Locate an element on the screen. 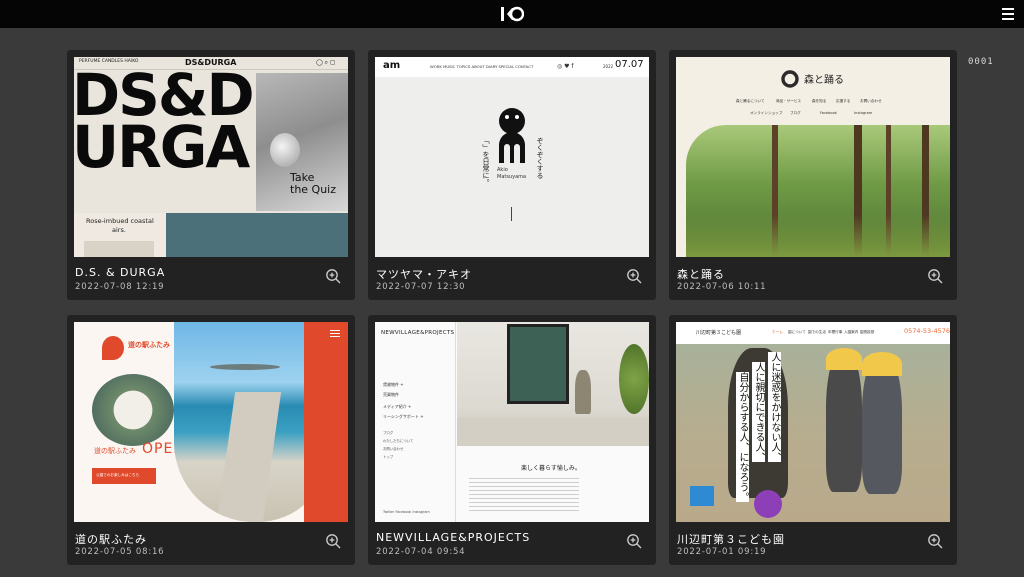 This screenshot has height=577, width=1024. thumb-nav-item: 森を知る is located at coordinates (819, 101).